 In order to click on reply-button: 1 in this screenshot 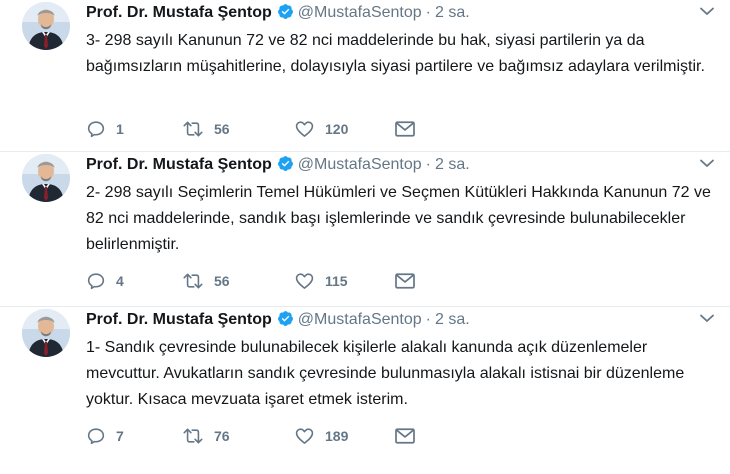, I will do `click(134, 129)`.